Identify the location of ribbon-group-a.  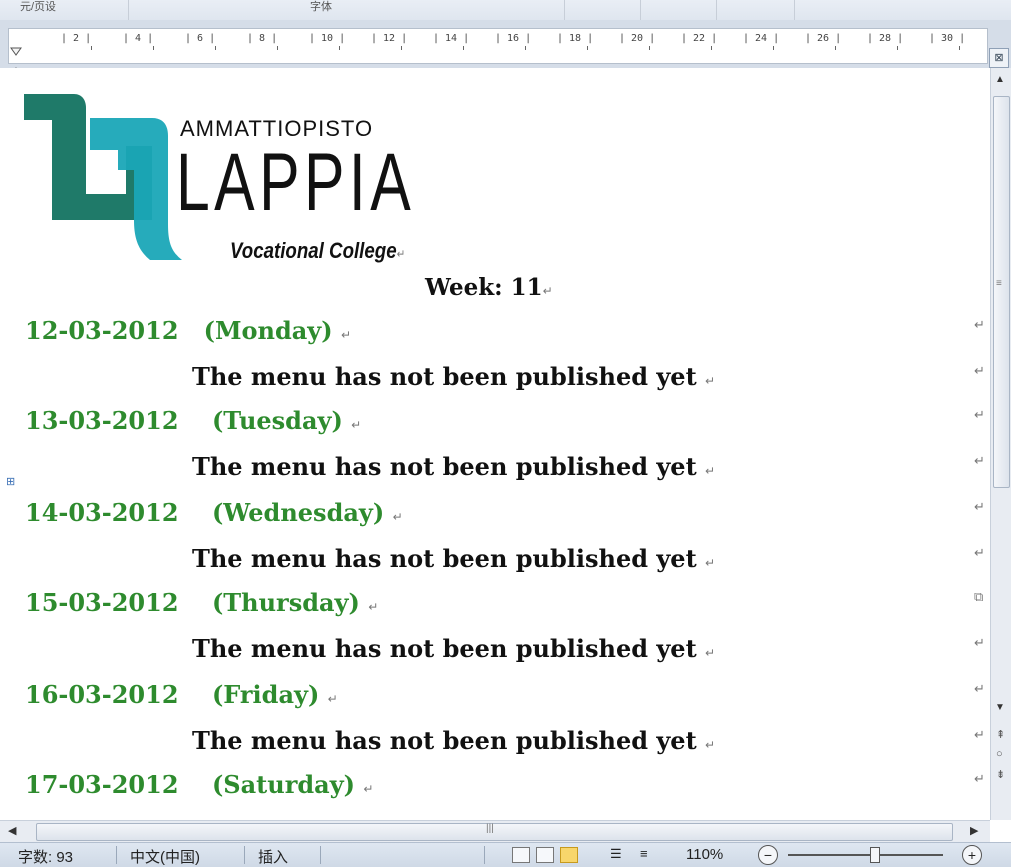
(602, 10).